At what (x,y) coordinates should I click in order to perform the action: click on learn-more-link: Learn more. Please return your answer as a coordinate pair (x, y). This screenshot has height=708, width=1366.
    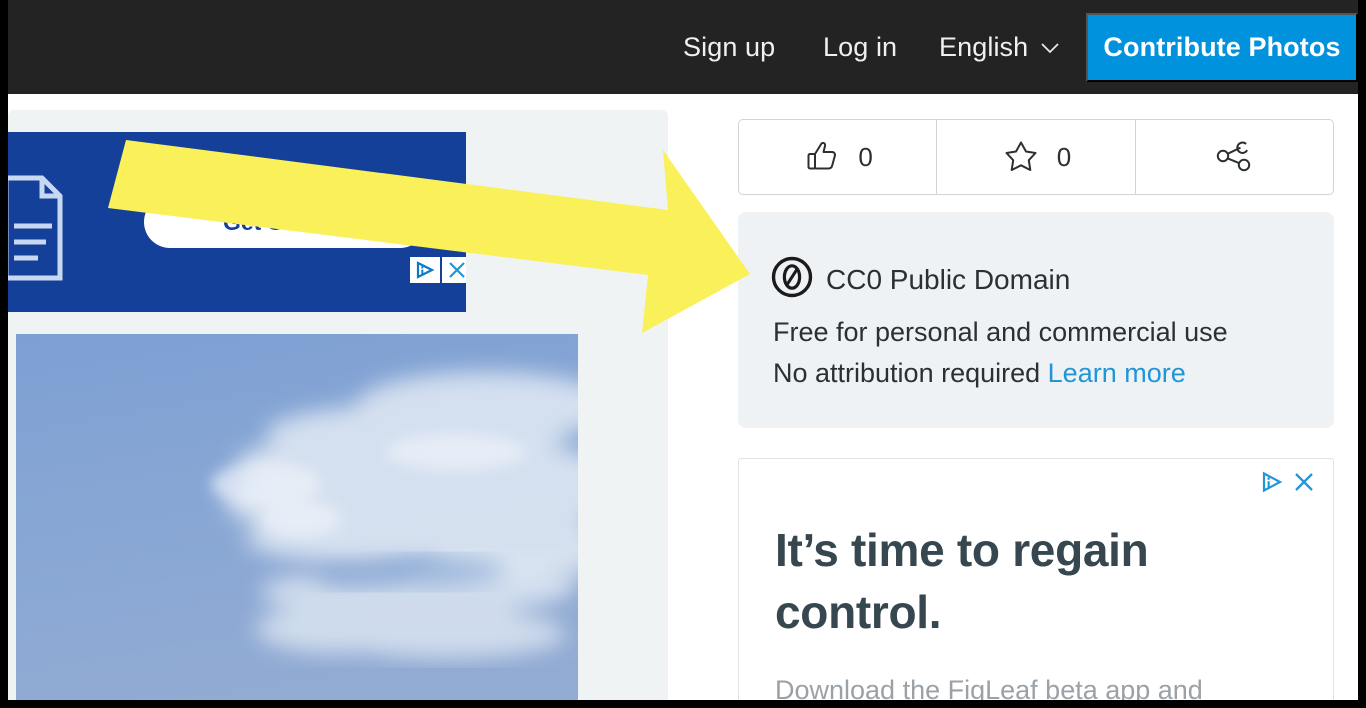
    Looking at the image, I should click on (1117, 373).